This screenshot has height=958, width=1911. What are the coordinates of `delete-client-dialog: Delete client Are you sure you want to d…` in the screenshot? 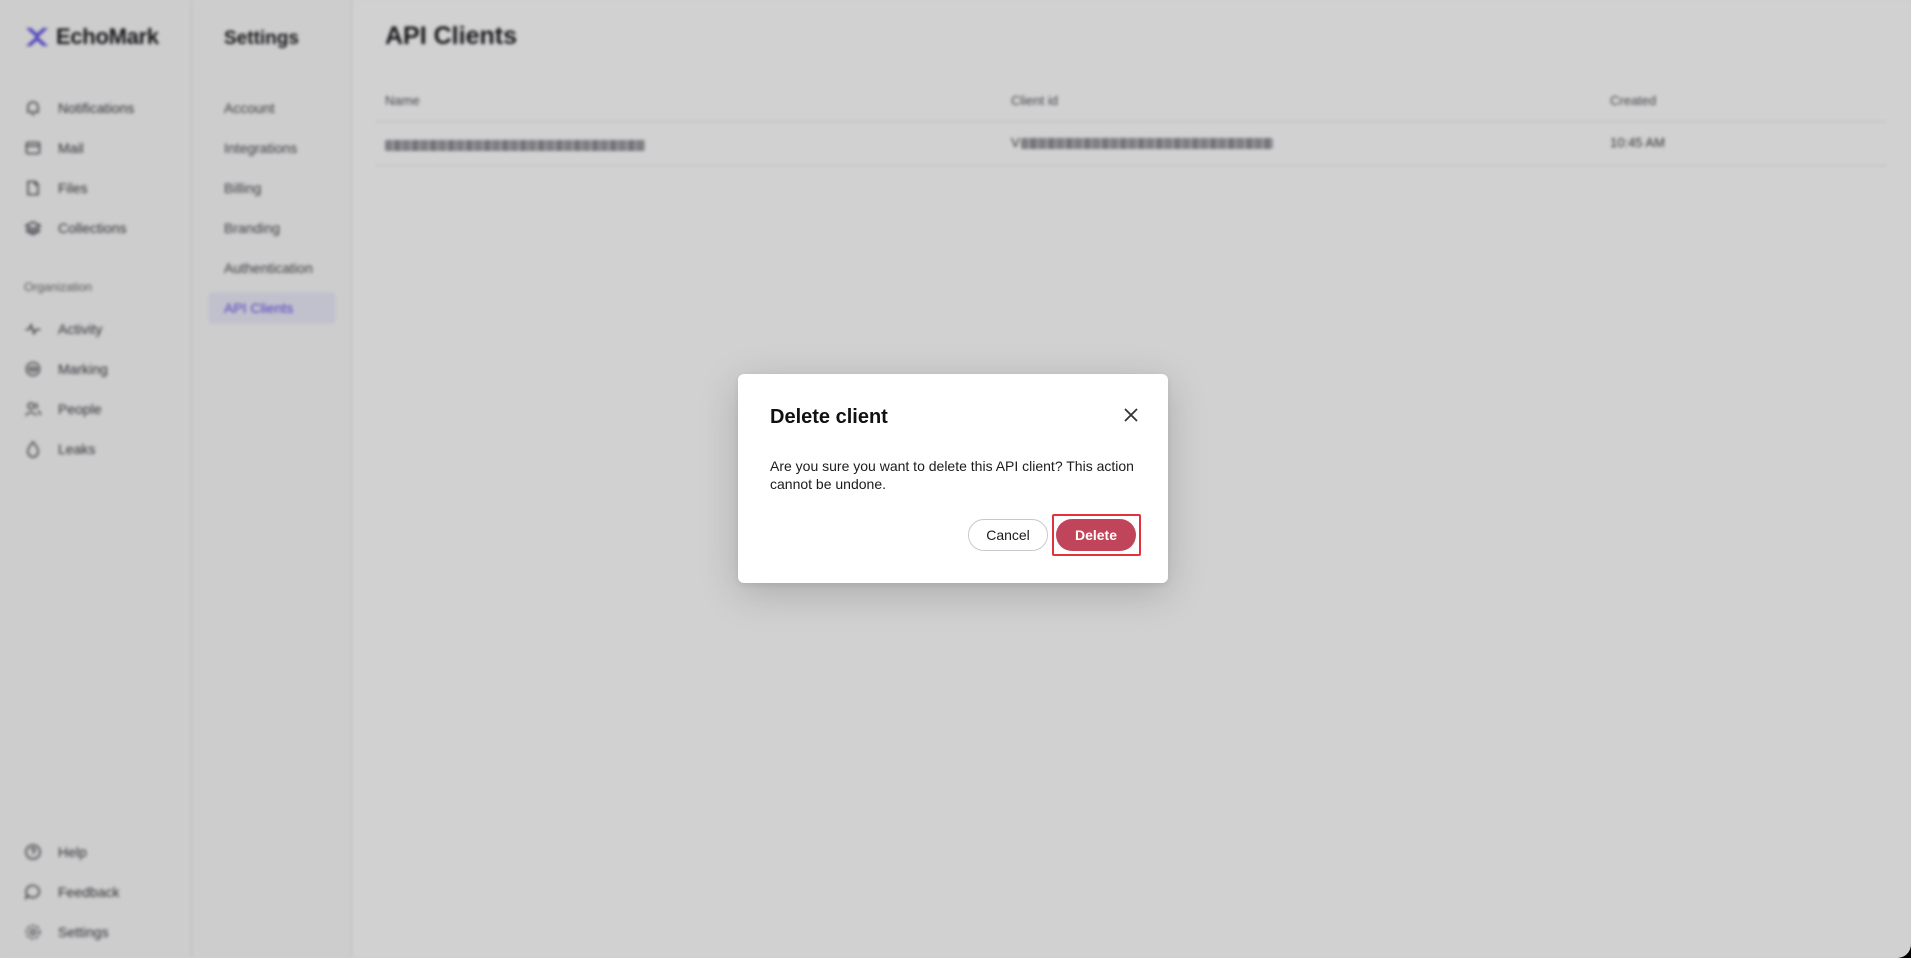 It's located at (953, 478).